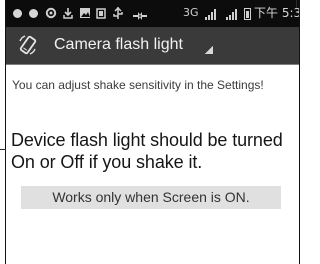 Image resolution: width=320 pixels, height=264 pixels. I want to click on phone-right-edge, so click(299, 132).